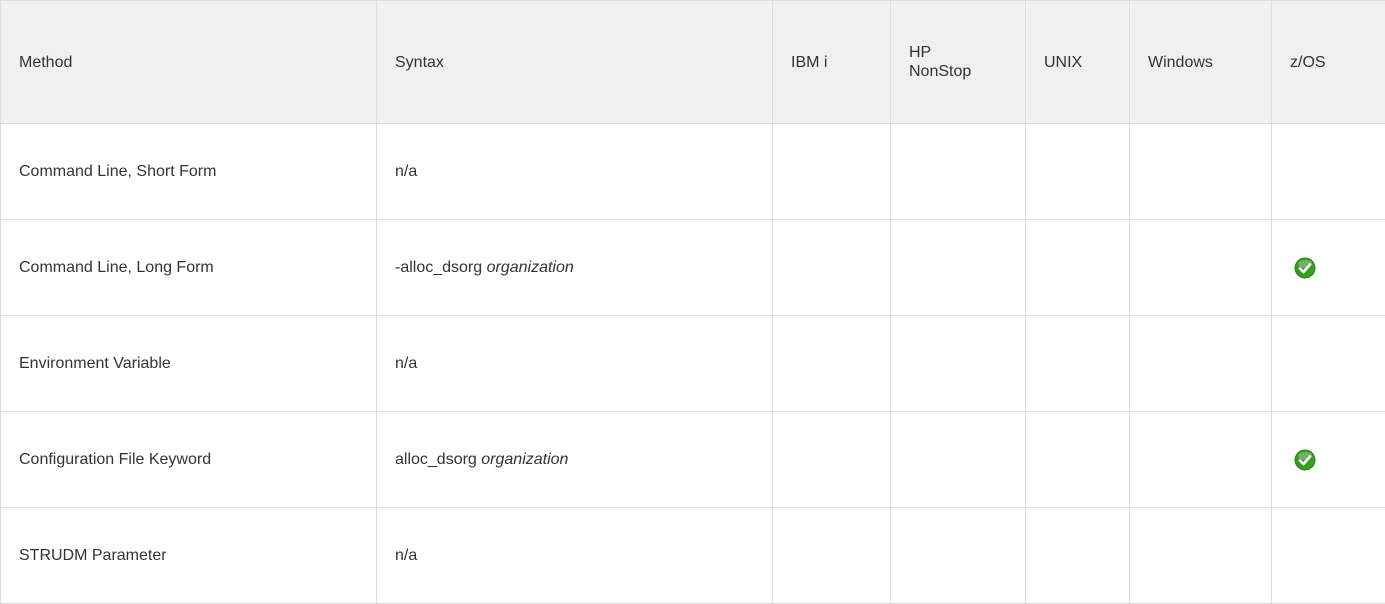 This screenshot has width=1385, height=604. I want to click on syntax-text: -alloc_dsorg, so click(441, 267).